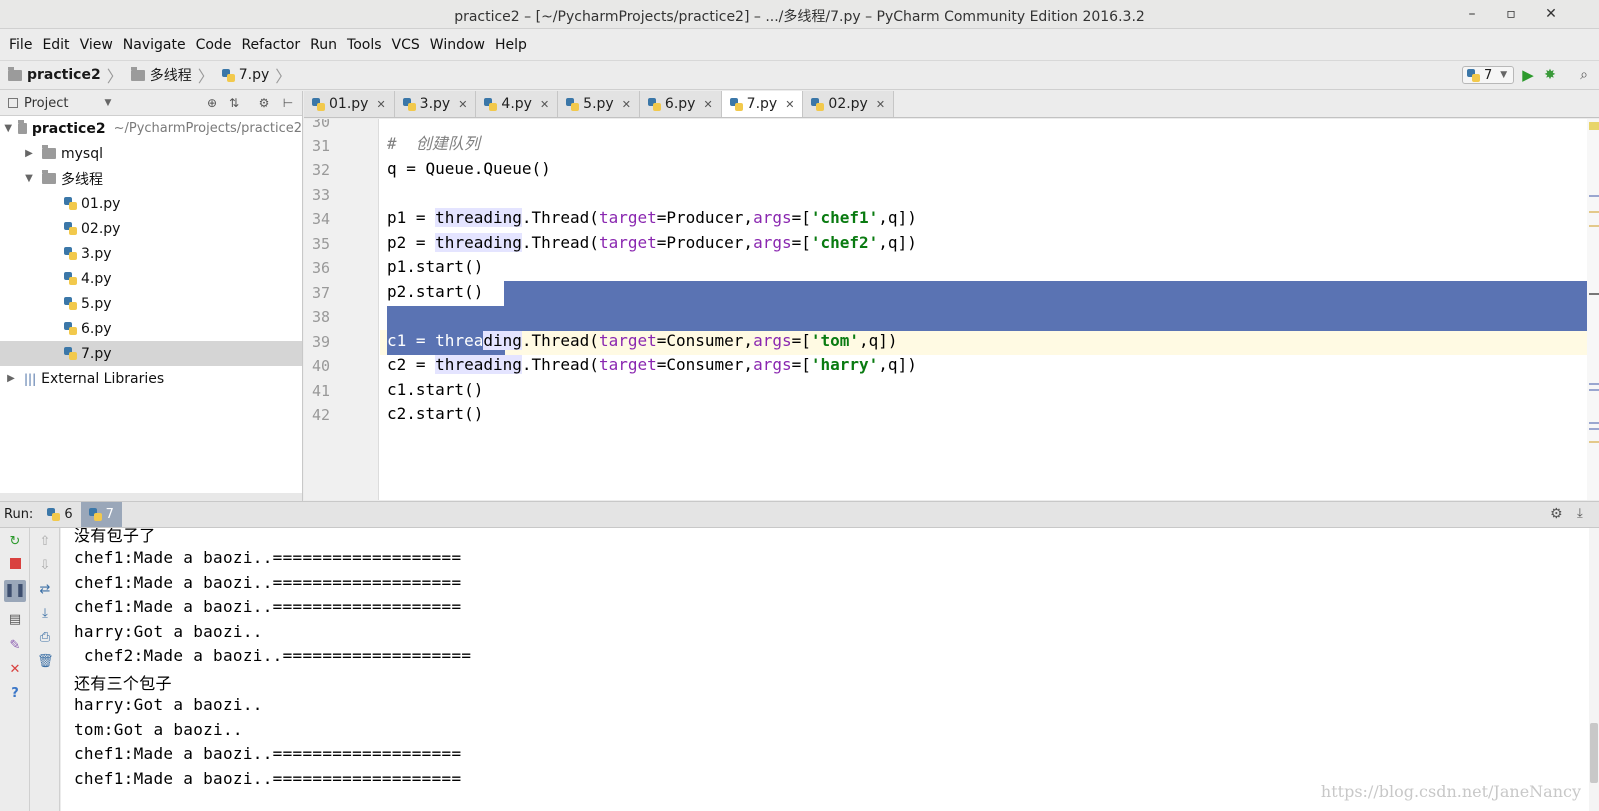 The width and height of the screenshot is (1599, 811). I want to click on tab-02py: 02.py ✕, so click(849, 104).